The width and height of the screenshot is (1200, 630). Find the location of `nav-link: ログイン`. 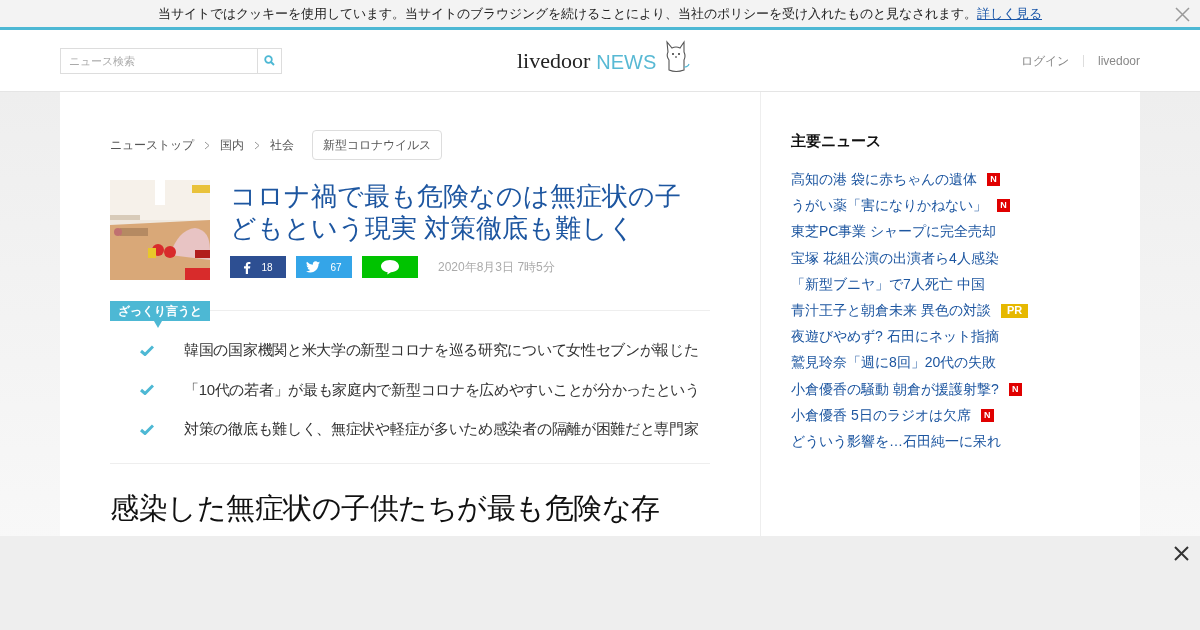

nav-link: ログイン is located at coordinates (1044, 60).